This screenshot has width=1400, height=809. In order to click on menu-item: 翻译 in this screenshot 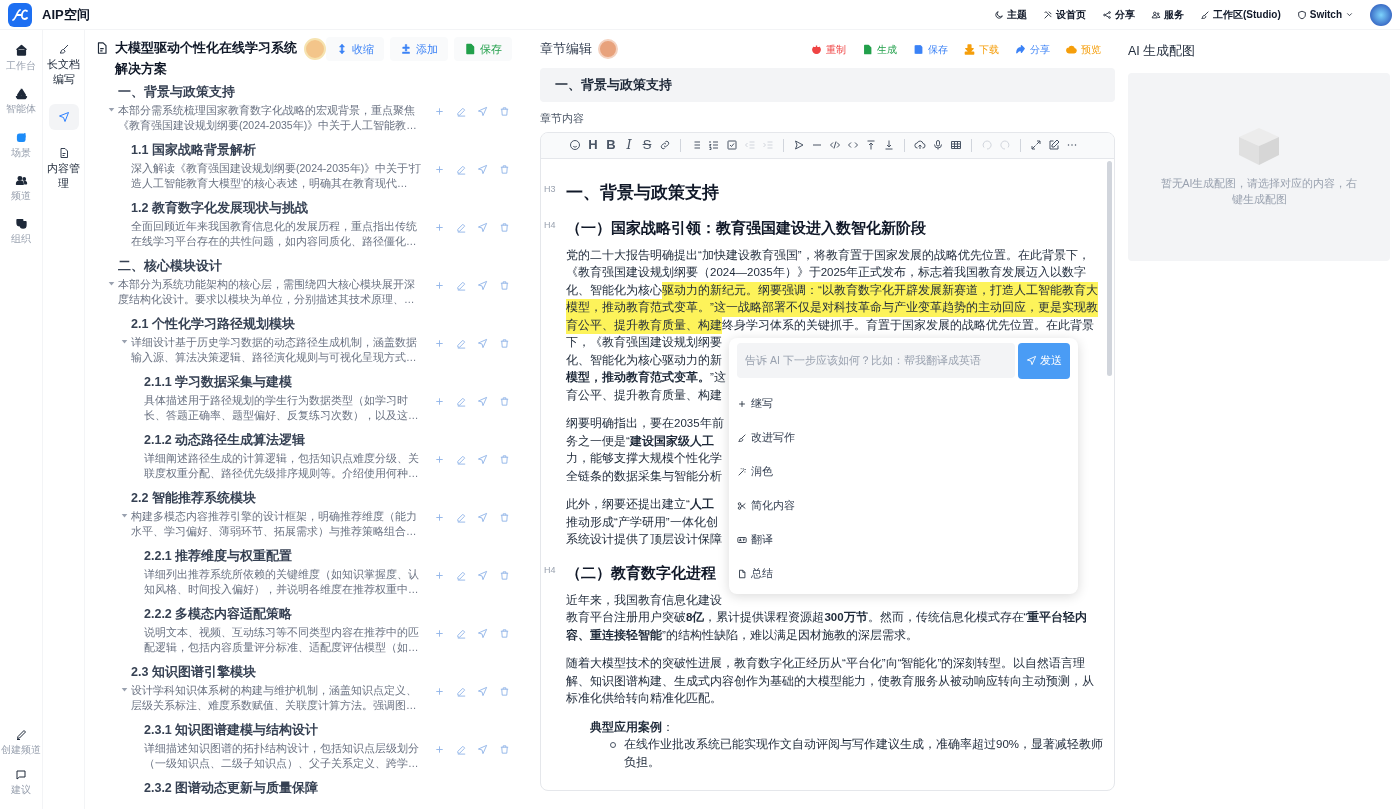, I will do `click(755, 539)`.